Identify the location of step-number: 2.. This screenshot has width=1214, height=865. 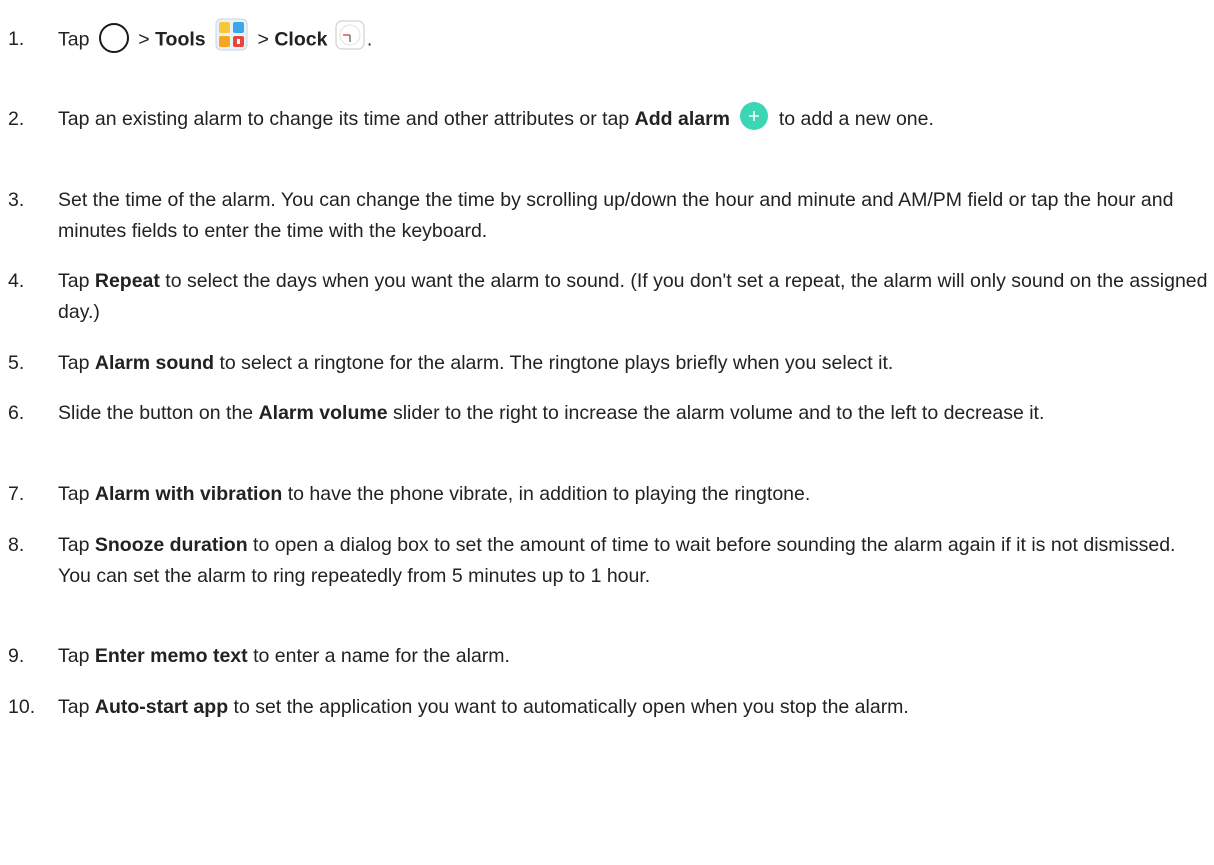
(16, 119).